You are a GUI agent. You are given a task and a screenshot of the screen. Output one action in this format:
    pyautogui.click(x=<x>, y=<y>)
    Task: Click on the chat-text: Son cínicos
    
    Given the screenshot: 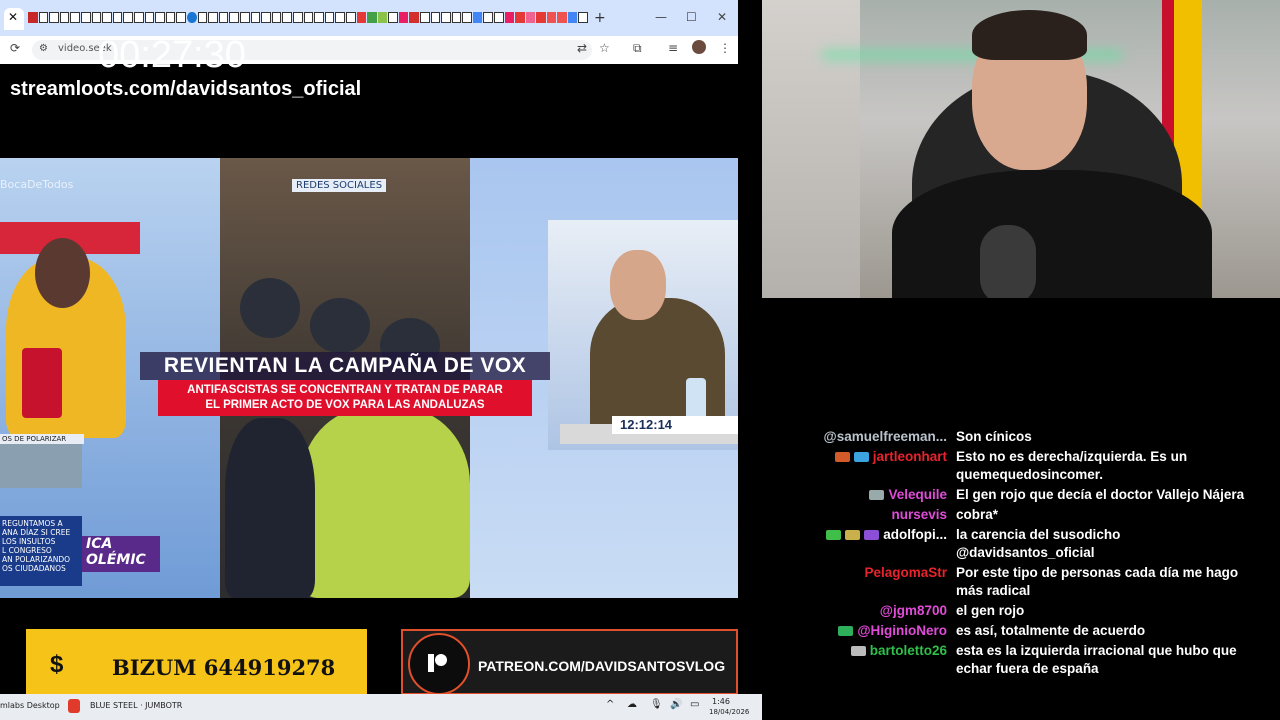 What is the action you would take?
    pyautogui.click(x=994, y=436)
    